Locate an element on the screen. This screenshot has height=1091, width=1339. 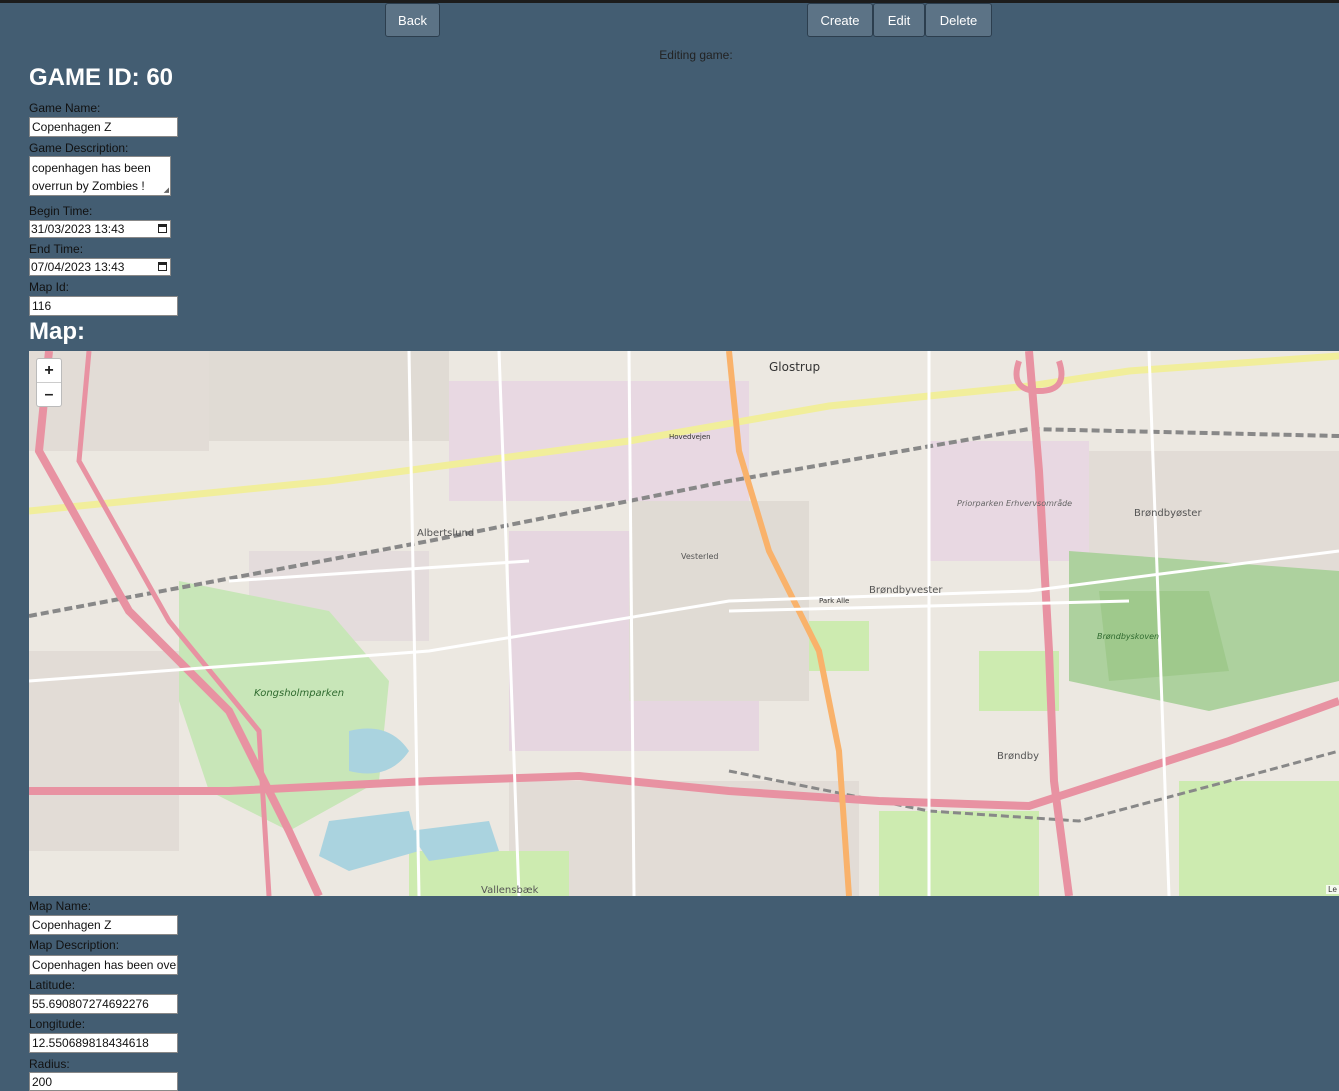
map-label: Hovedvejen is located at coordinates (690, 437).